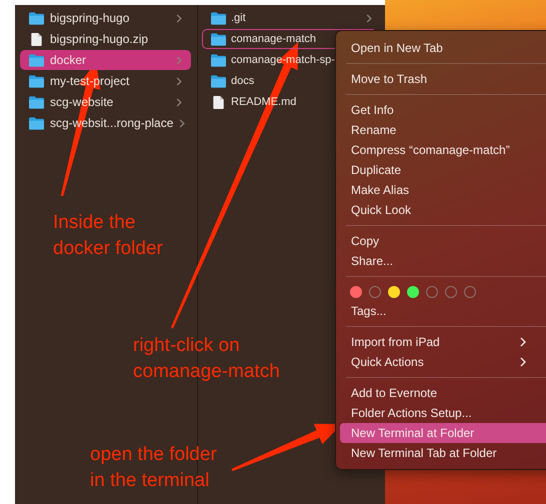 The height and width of the screenshot is (504, 546). What do you see at coordinates (108, 236) in the screenshot?
I see `annotation-text: Inside the docker folder` at bounding box center [108, 236].